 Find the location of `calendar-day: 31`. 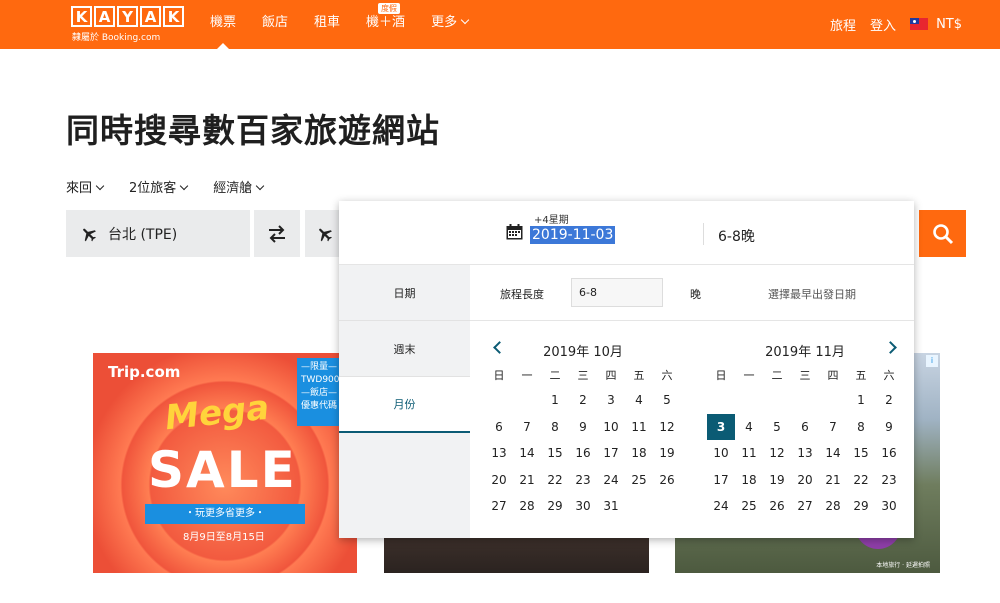

calendar-day: 31 is located at coordinates (611, 506).